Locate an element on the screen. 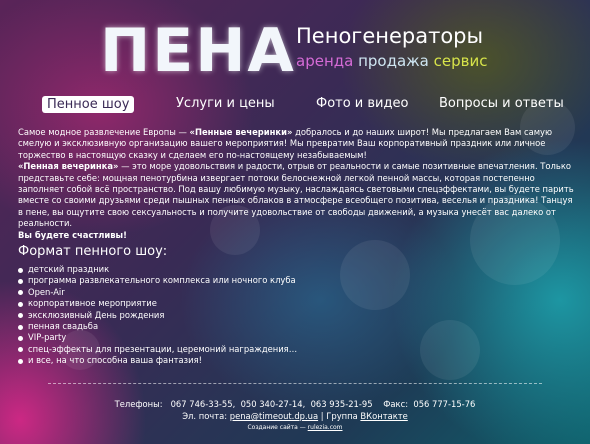  list-item: корпоративное мероприятие is located at coordinates (157, 303).